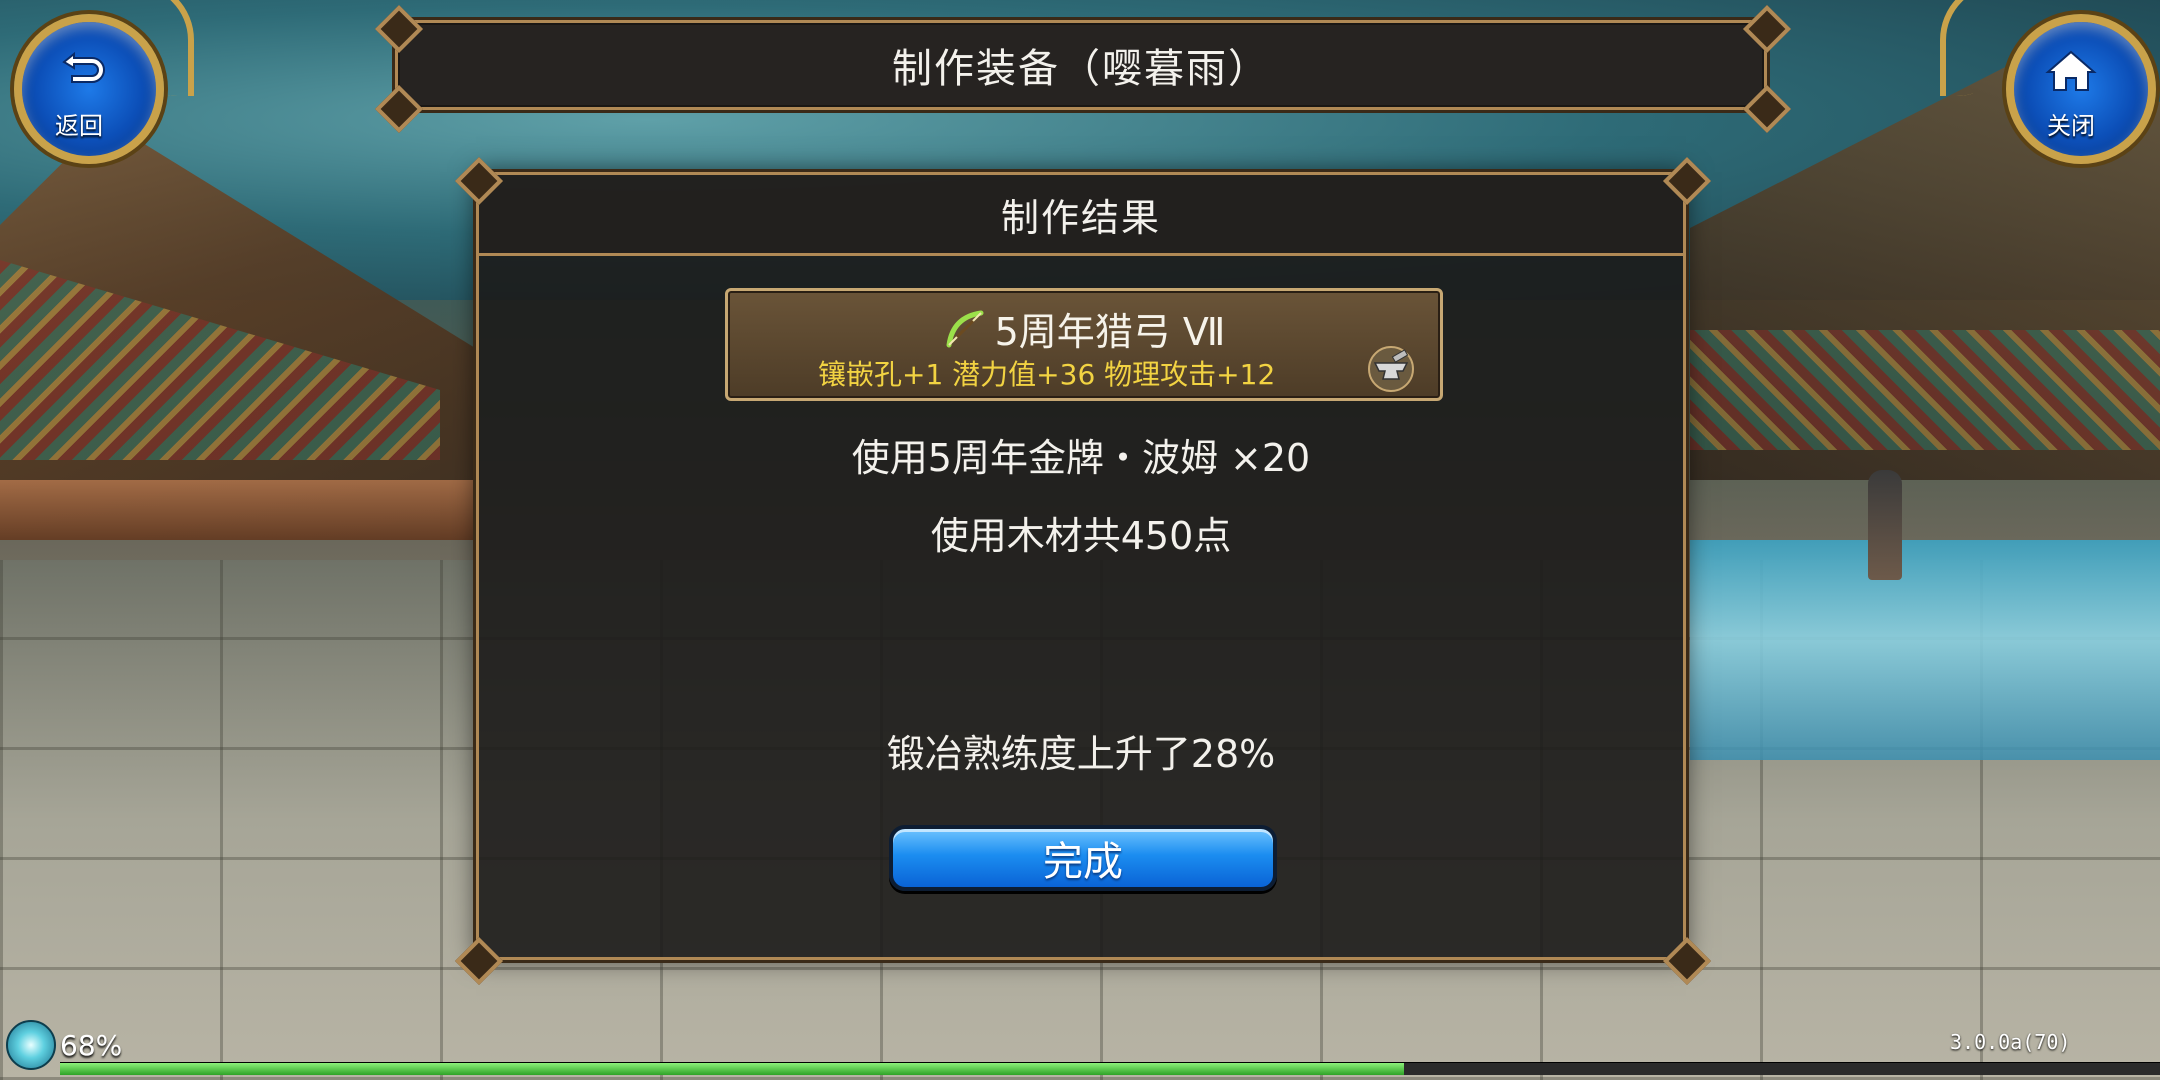 Image resolution: width=2160 pixels, height=1080 pixels. What do you see at coordinates (1081, 754) in the screenshot?
I see `proficiency-text: 锻冶熟练度上升了28%` at bounding box center [1081, 754].